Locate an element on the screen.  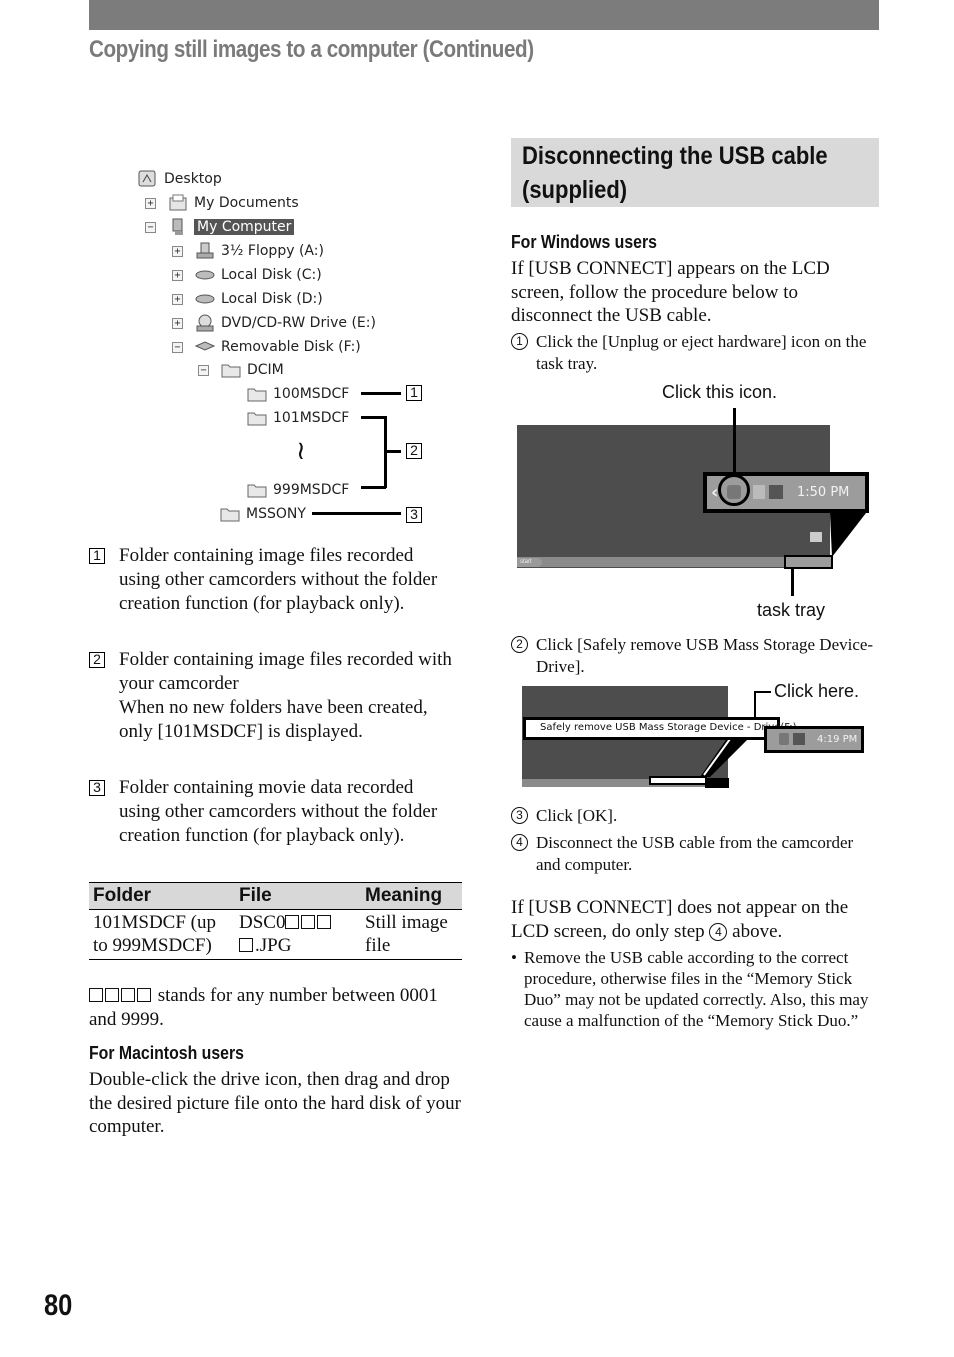
mac-heading: For Macintosh users is located at coordinates (166, 1053).